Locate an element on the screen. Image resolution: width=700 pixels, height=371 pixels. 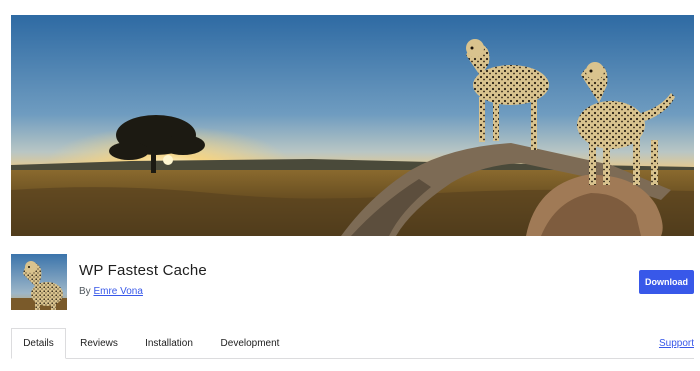
plugin-title: WP Fastest Cache is located at coordinates (143, 270).